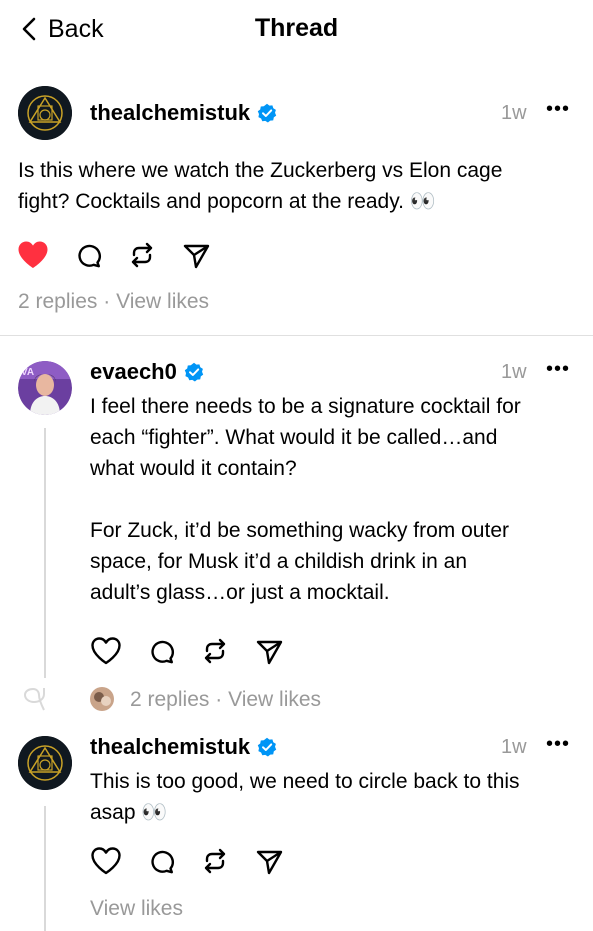 The height and width of the screenshot is (931, 593). I want to click on reply-meta: 2 replies · View likes, so click(225, 700).